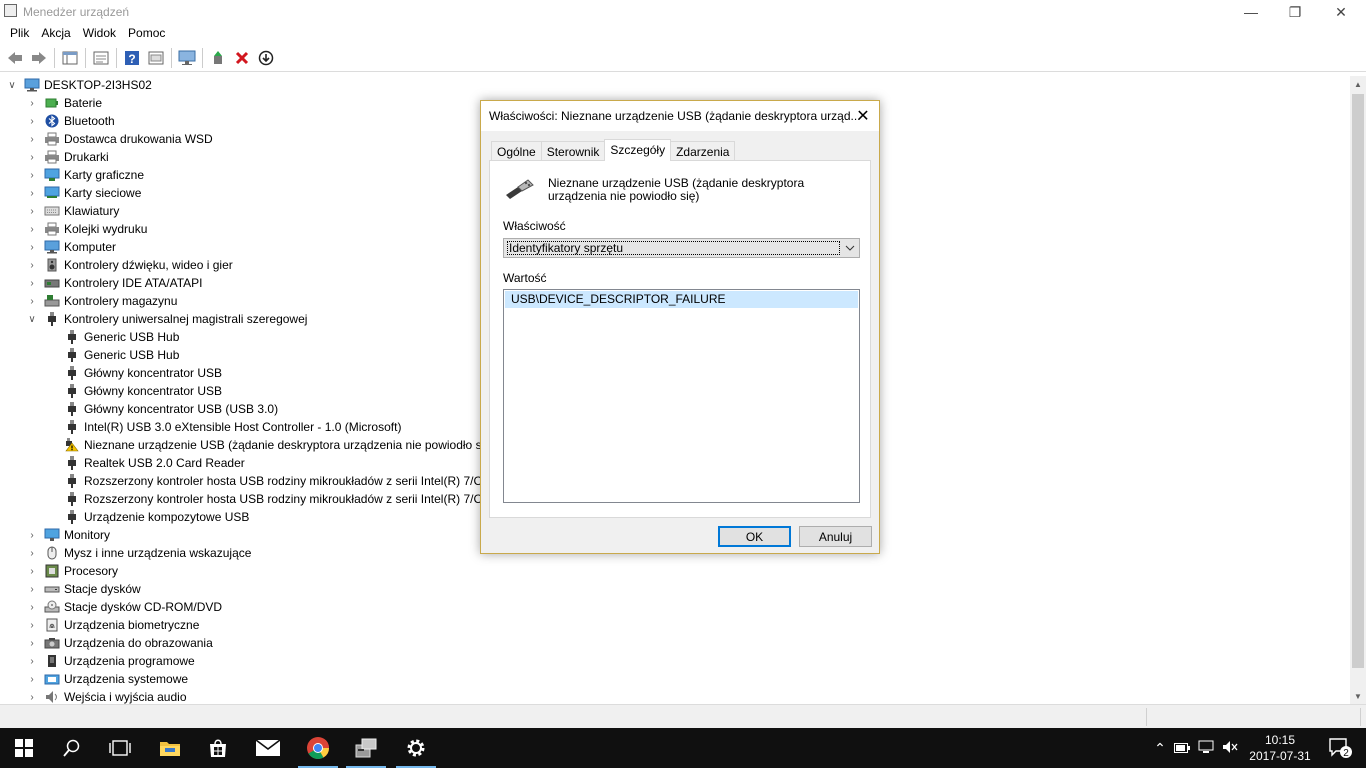 The width and height of the screenshot is (1366, 768). What do you see at coordinates (681, 299) in the screenshot?
I see `list-item: USB\DEVICE_DESCRIPTOR_FAILURE` at bounding box center [681, 299].